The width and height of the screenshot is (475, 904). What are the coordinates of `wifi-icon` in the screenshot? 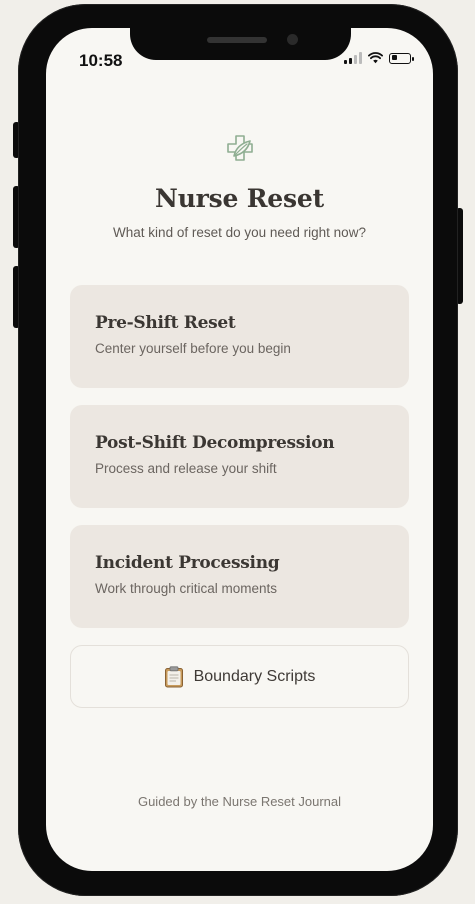 It's located at (375, 58).